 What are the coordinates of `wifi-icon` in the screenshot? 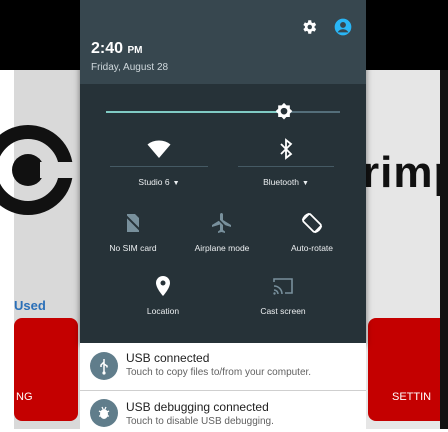 It's located at (159, 149).